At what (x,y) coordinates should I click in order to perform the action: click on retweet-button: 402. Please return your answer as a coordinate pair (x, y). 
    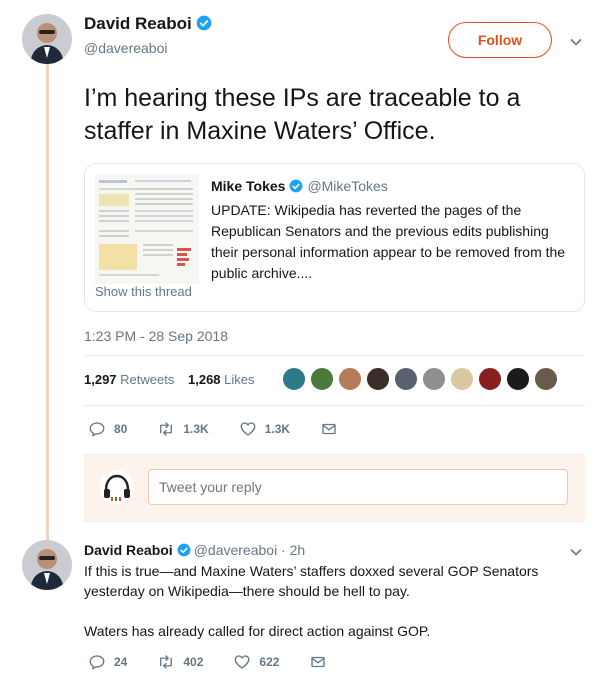
    Looking at the image, I should click on (180, 662).